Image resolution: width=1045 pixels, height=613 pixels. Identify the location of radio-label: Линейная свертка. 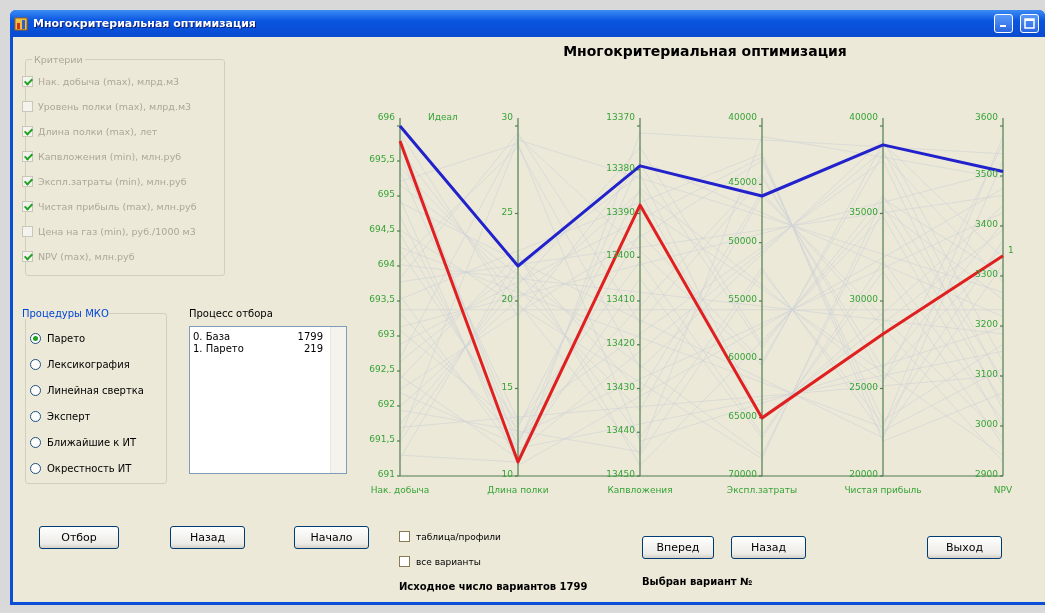
(95, 390).